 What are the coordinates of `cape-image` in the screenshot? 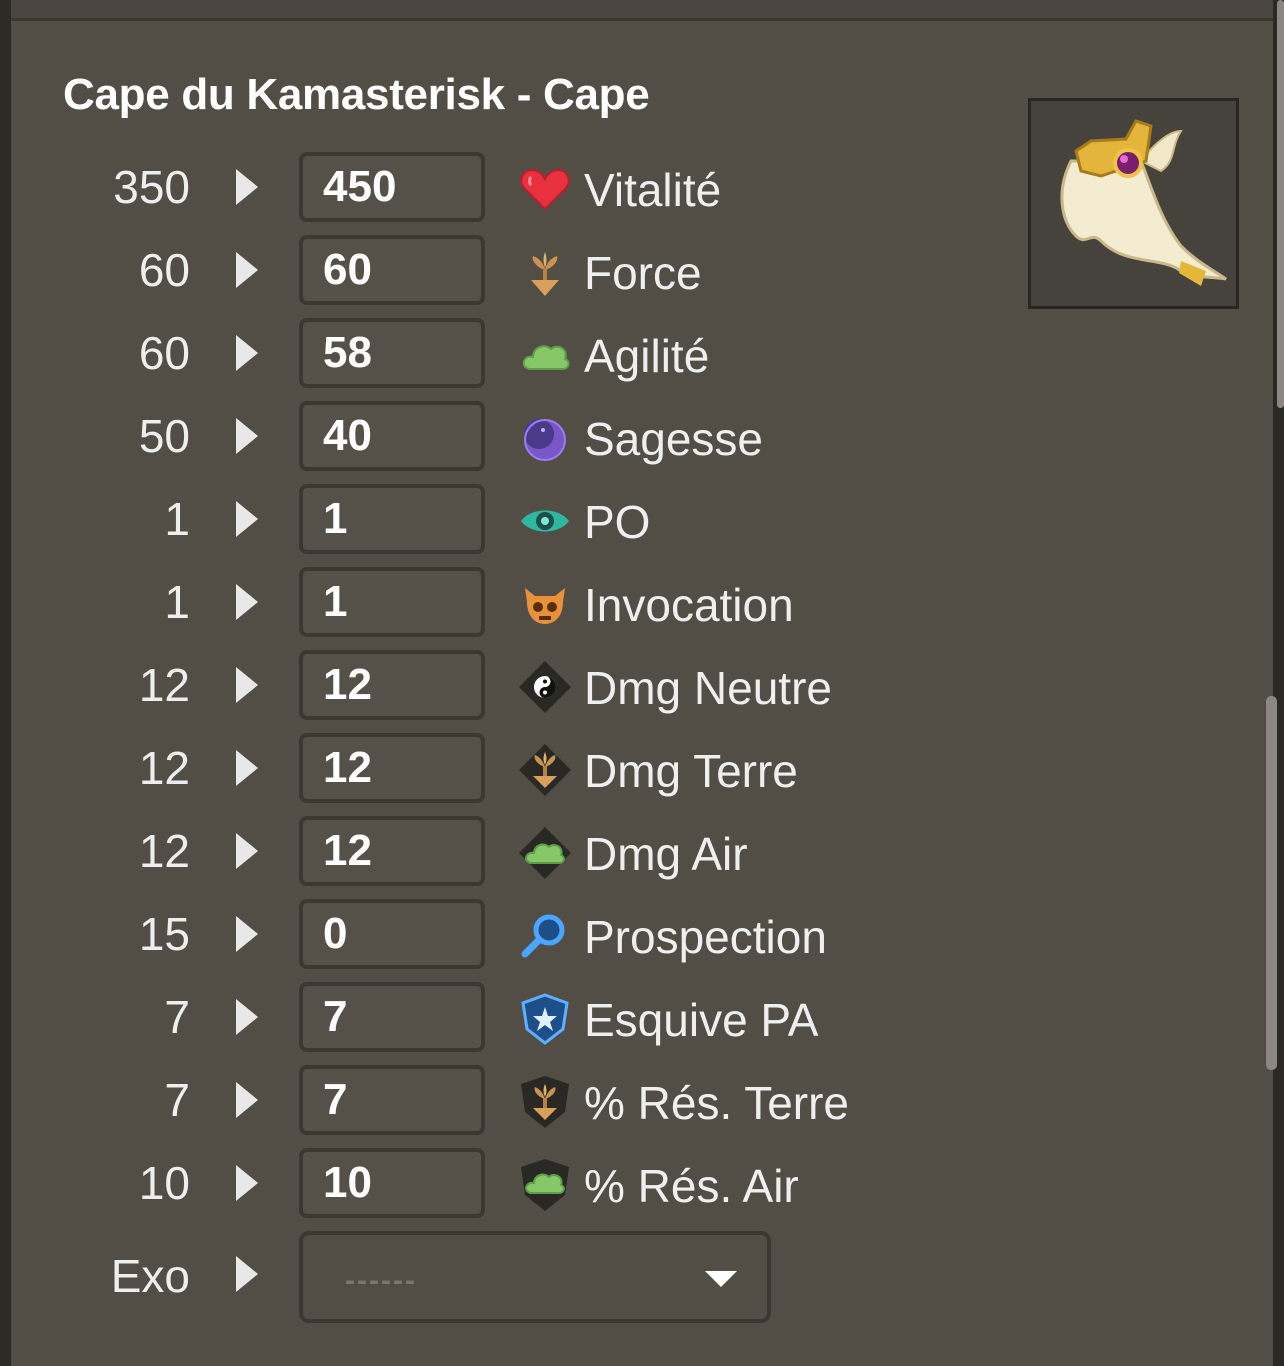 It's located at (1133, 203).